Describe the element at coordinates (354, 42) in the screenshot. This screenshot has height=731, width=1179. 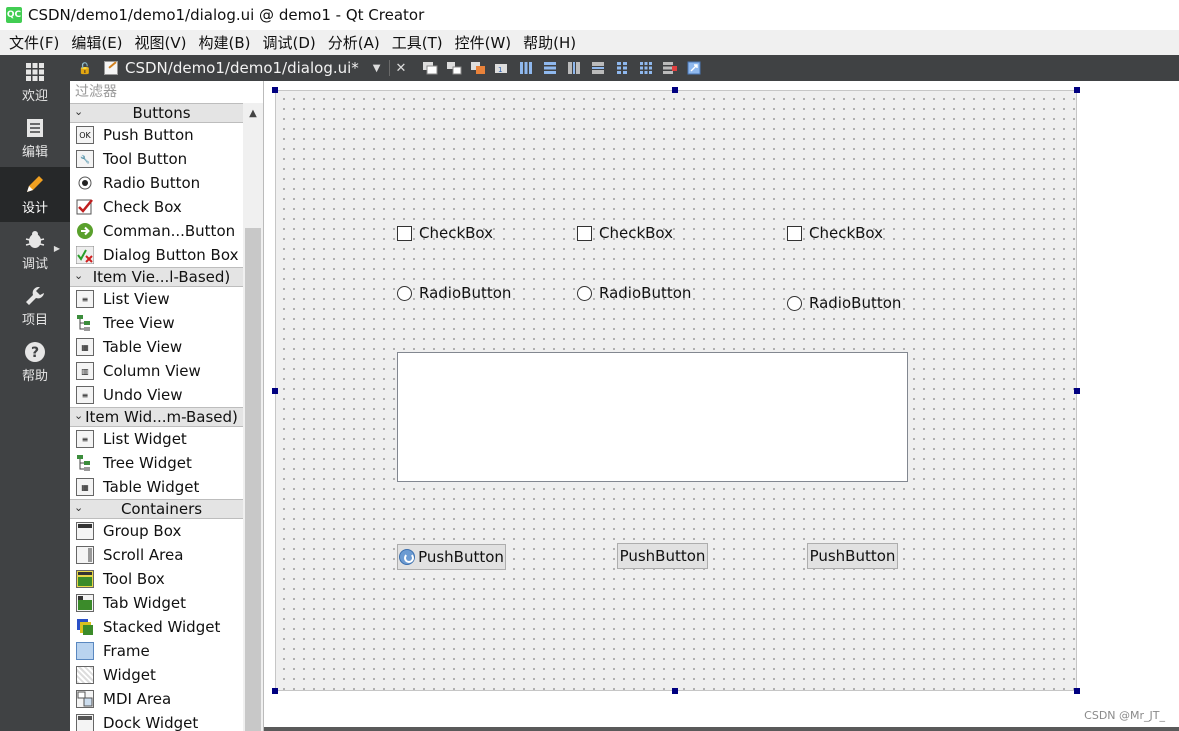
I see `menu-analyze: 分析(A)` at that location.